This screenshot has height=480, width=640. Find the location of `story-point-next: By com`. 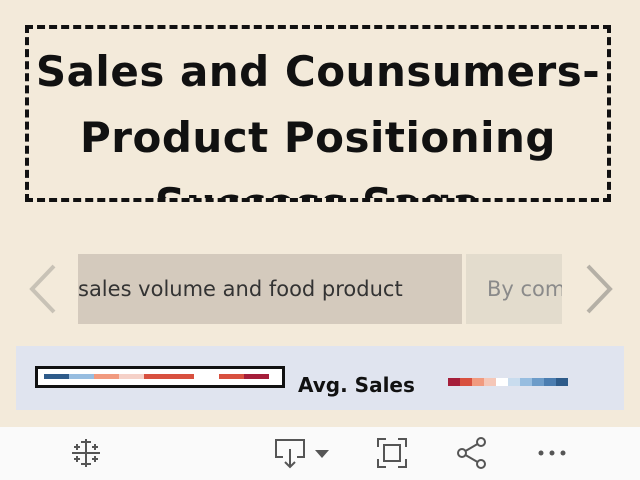

story-point-next: By com is located at coordinates (514, 289).